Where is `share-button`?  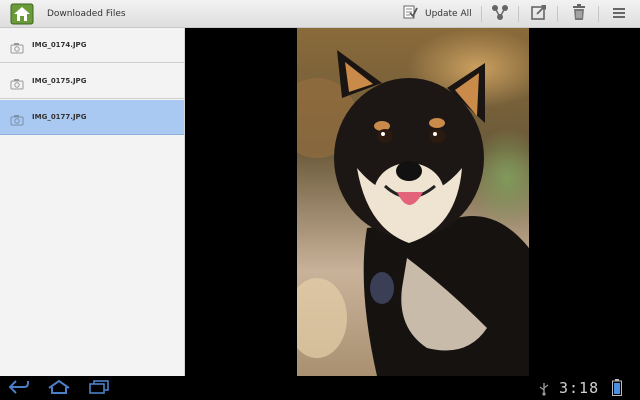
share-button is located at coordinates (500, 14).